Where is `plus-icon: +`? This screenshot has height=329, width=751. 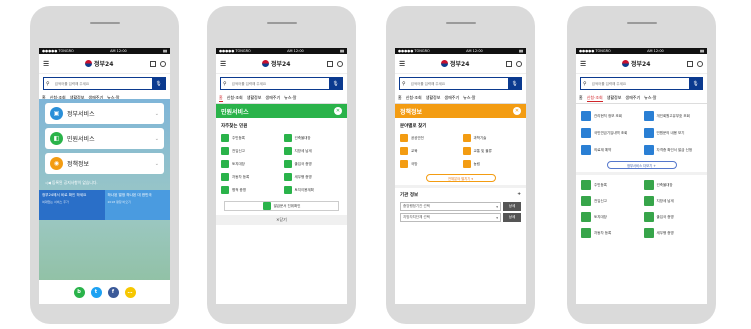
plus-icon: + is located at coordinates (519, 195).